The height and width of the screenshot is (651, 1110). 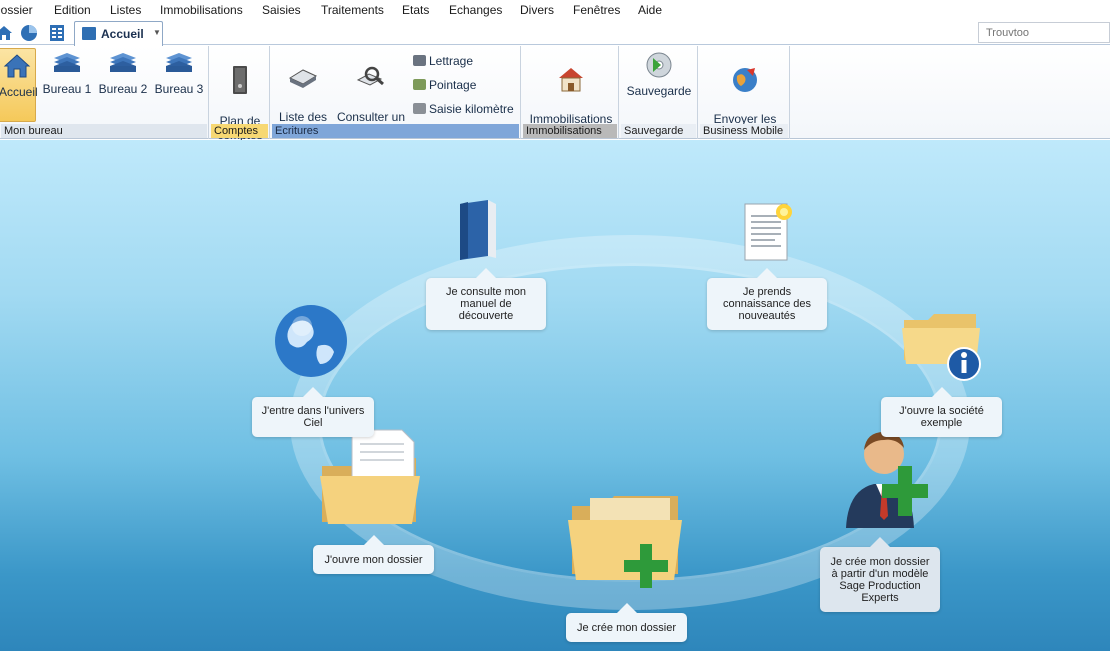 What do you see at coordinates (352, 10) in the screenshot?
I see `menu-traitements: Traitements` at bounding box center [352, 10].